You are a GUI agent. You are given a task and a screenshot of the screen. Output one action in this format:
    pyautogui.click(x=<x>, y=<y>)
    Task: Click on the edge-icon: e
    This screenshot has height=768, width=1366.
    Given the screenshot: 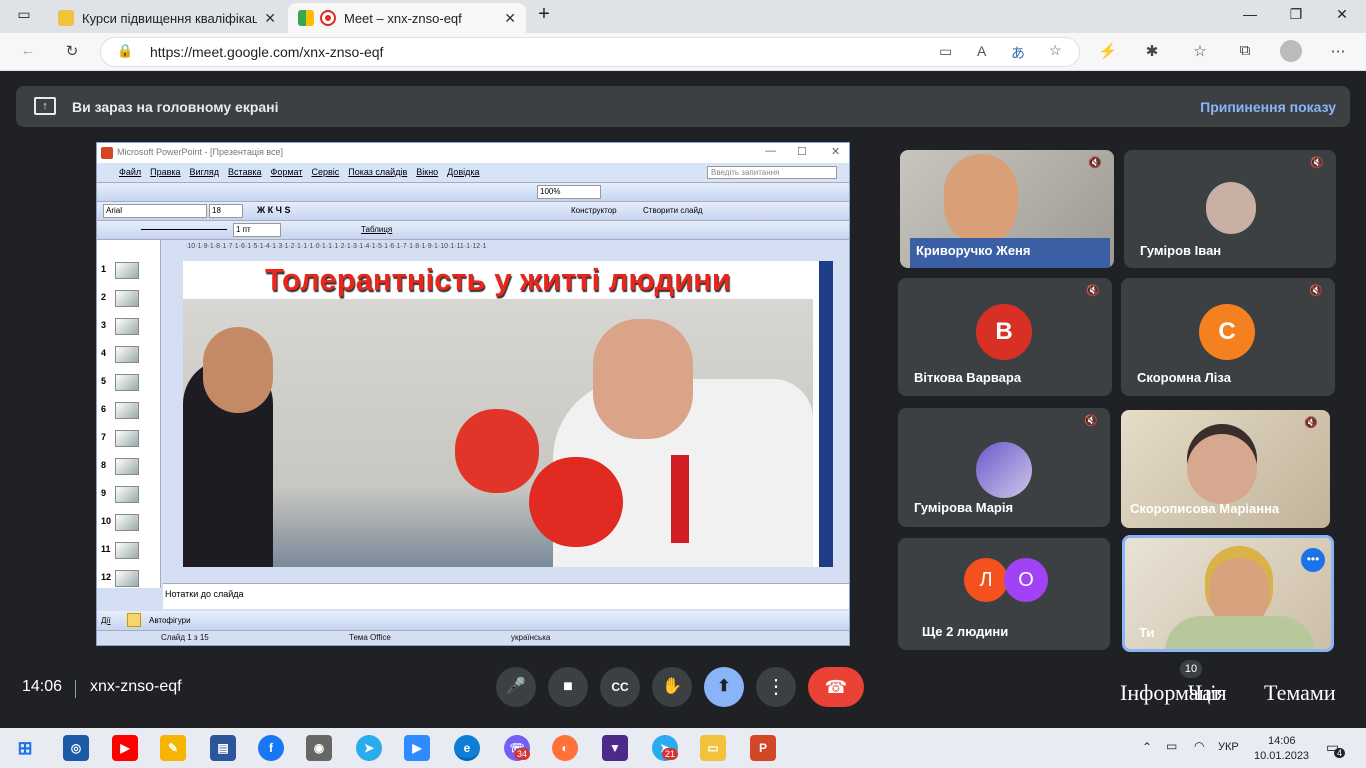 What is the action you would take?
    pyautogui.click(x=467, y=748)
    